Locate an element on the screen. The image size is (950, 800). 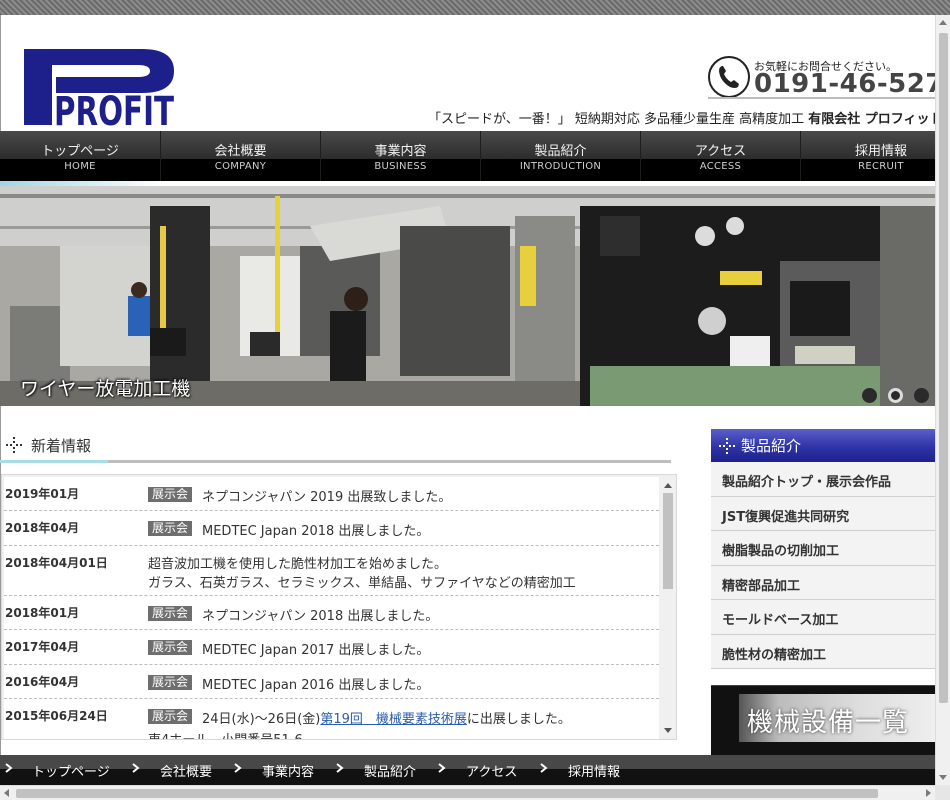
sidebar-item-jst: JST復興促進共同研究 is located at coordinates (823, 513).